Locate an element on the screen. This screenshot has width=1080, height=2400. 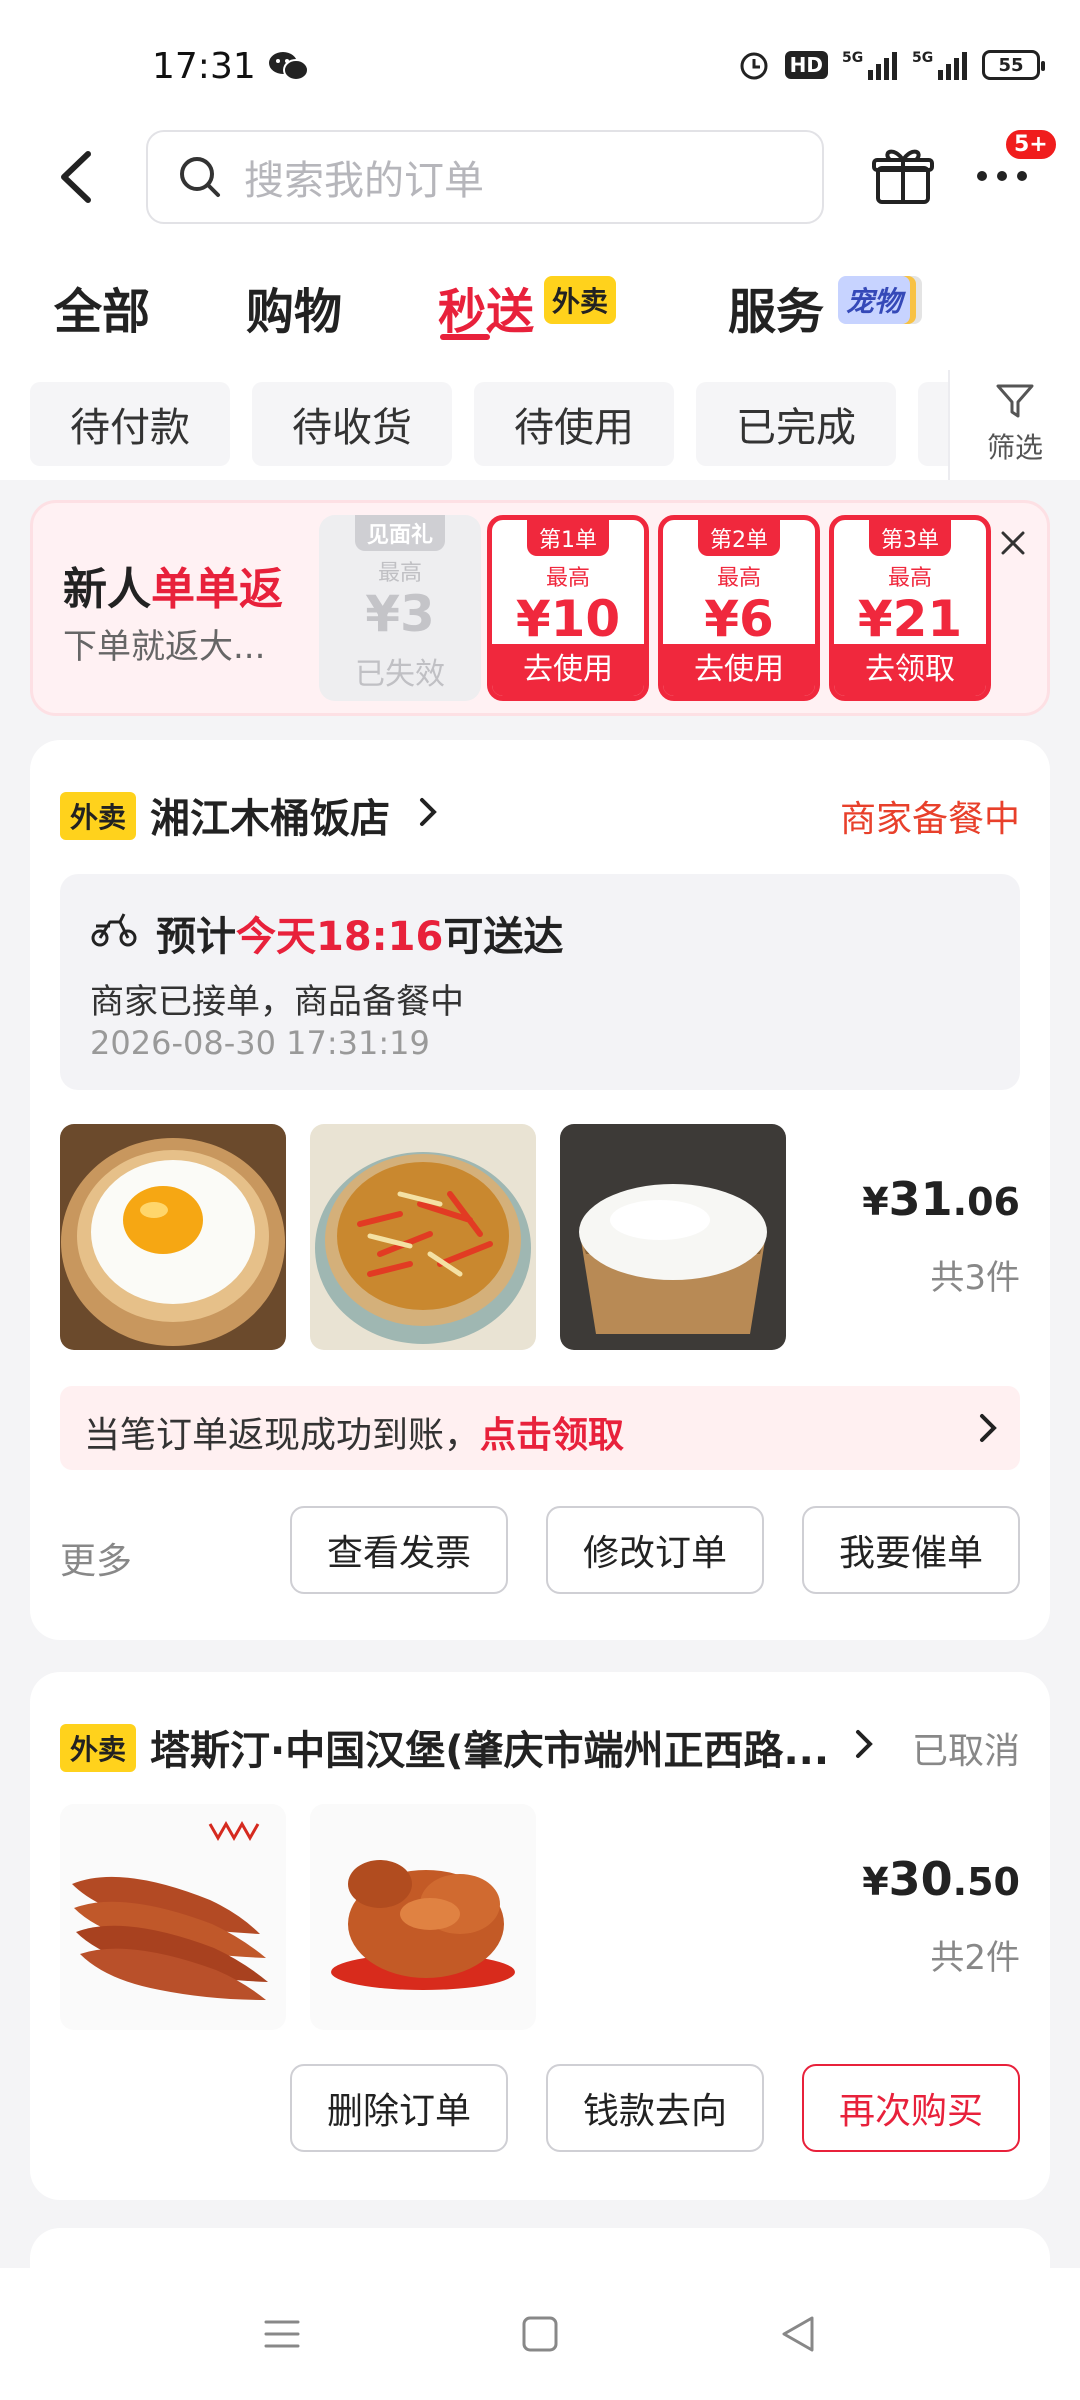
product-thumbnail-fried-egg is located at coordinates (173, 1237).